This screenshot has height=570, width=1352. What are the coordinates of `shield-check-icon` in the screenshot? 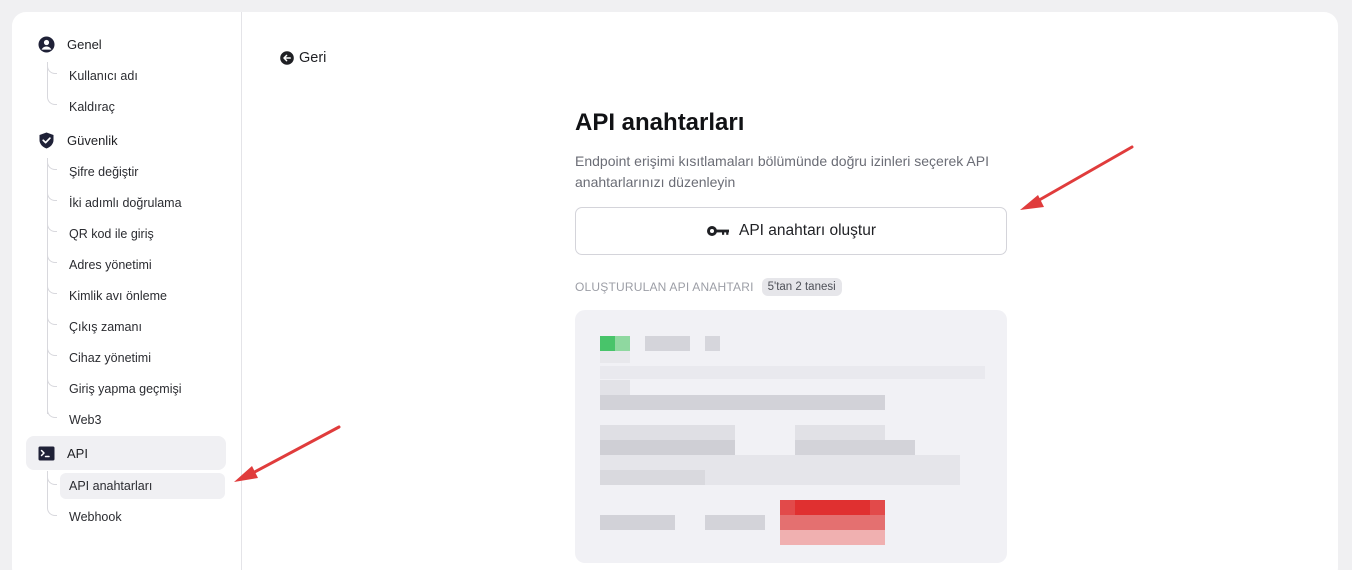 It's located at (46, 140).